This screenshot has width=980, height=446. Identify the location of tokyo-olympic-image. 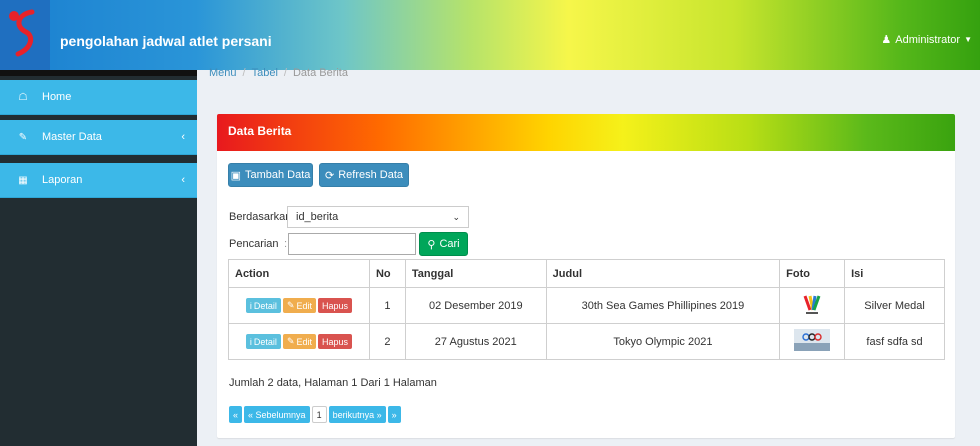
(812, 340).